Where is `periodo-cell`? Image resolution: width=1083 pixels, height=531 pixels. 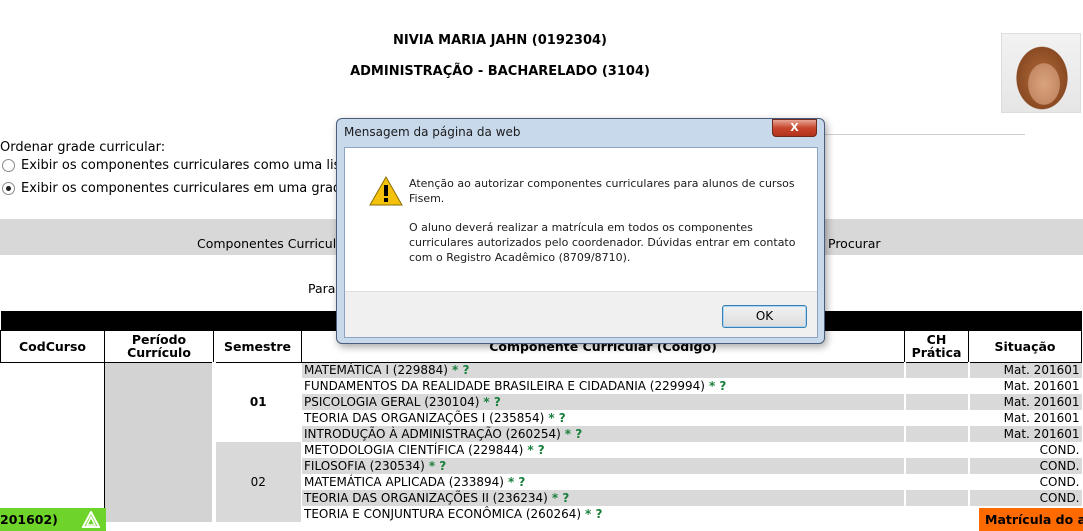 periodo-cell is located at coordinates (160, 442).